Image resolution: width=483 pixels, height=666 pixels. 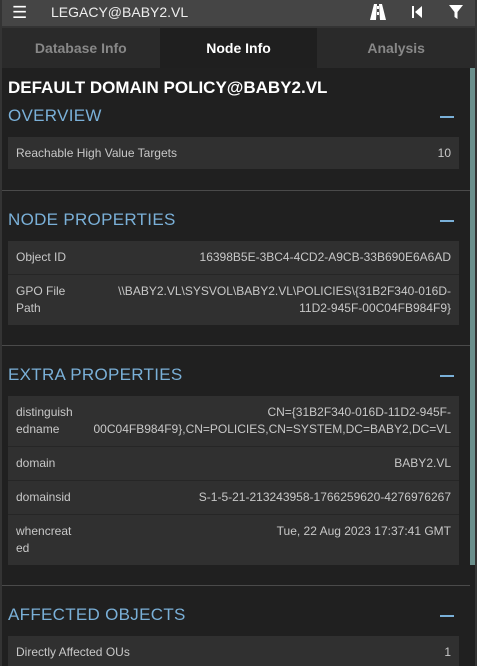 What do you see at coordinates (44, 531) in the screenshot?
I see `row-label: whencreat` at bounding box center [44, 531].